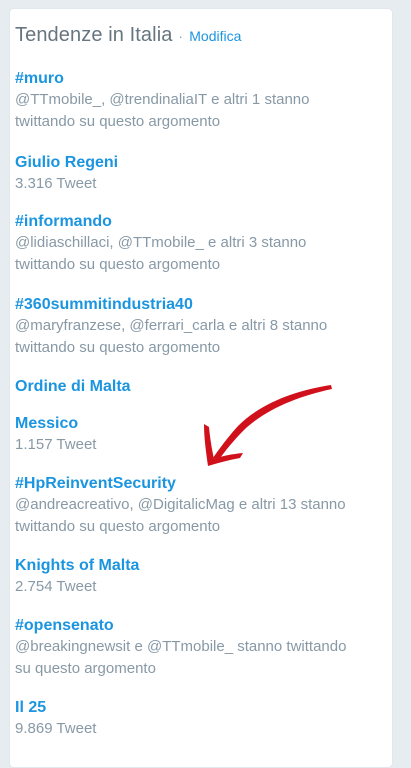  I want to click on trends-header: Tendenze in Italia · Modifica, so click(128, 35).